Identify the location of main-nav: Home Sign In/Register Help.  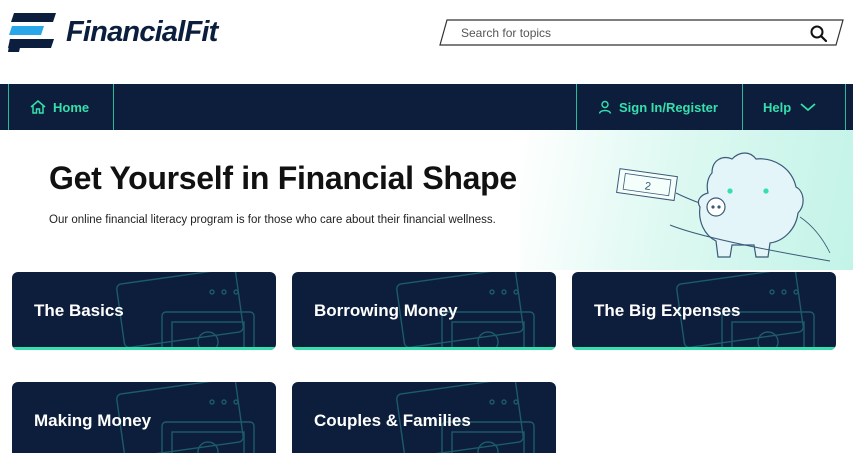
(426, 107).